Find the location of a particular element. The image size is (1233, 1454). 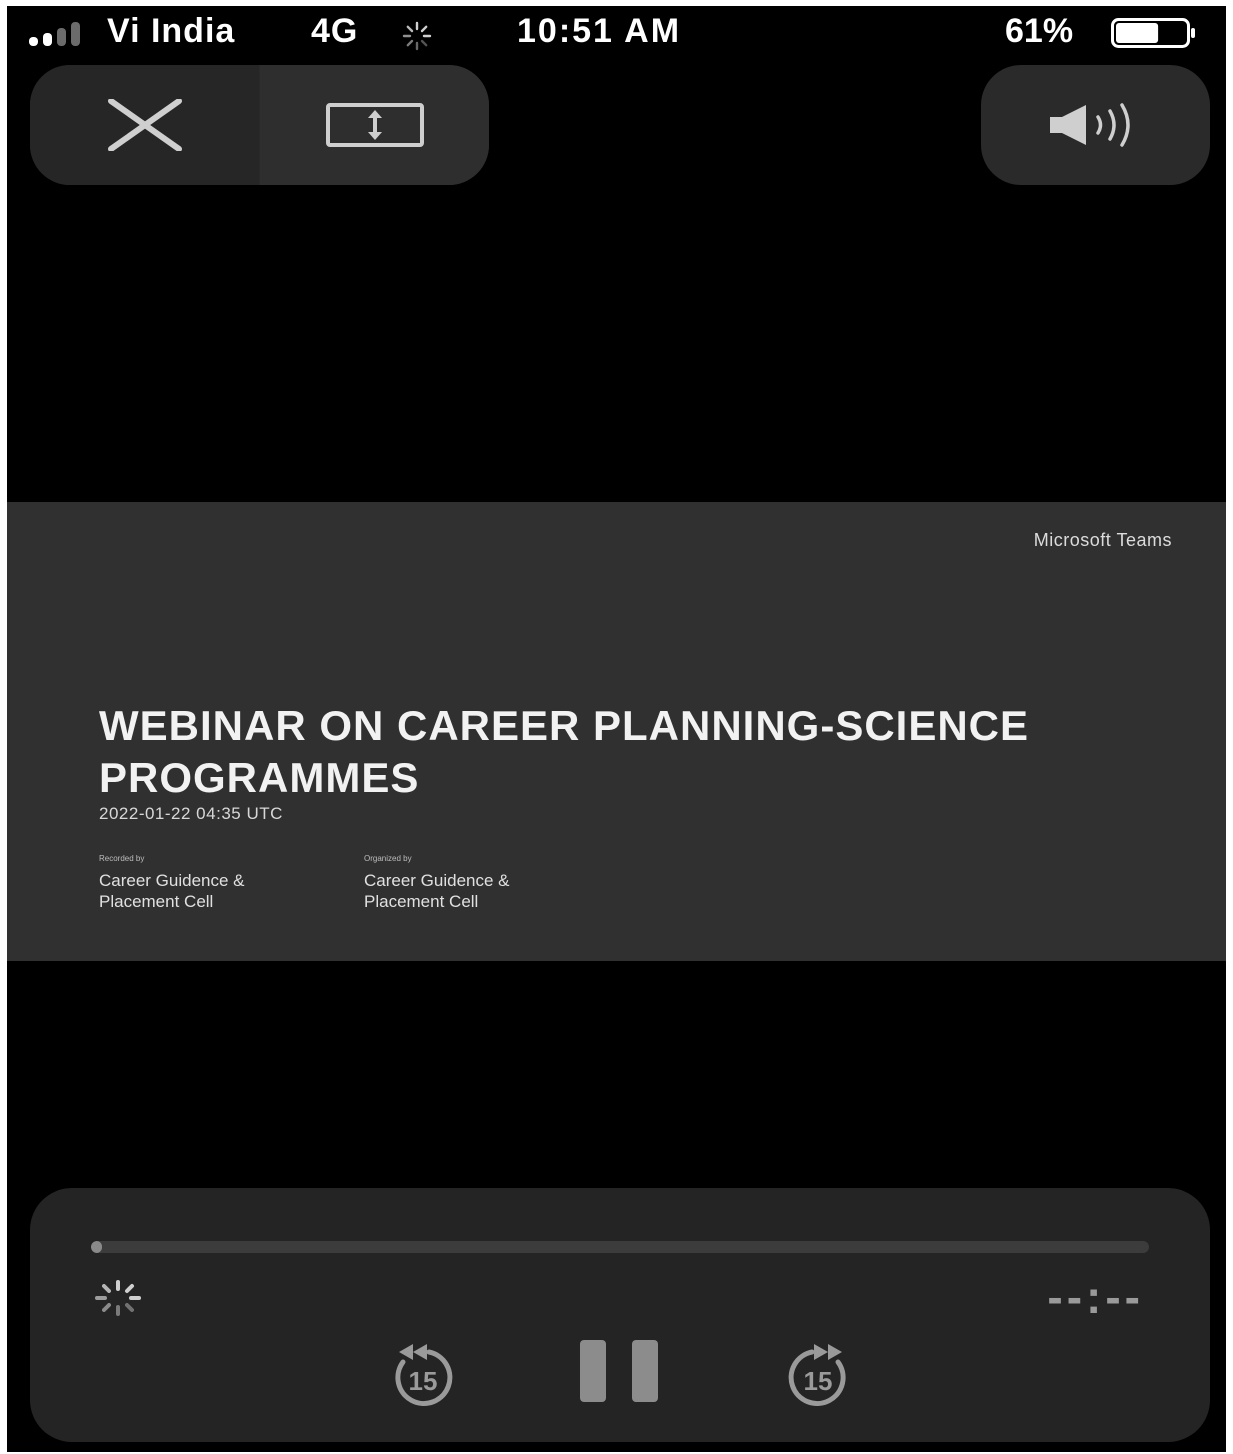

battery-percentage: 61% is located at coordinates (1039, 31).